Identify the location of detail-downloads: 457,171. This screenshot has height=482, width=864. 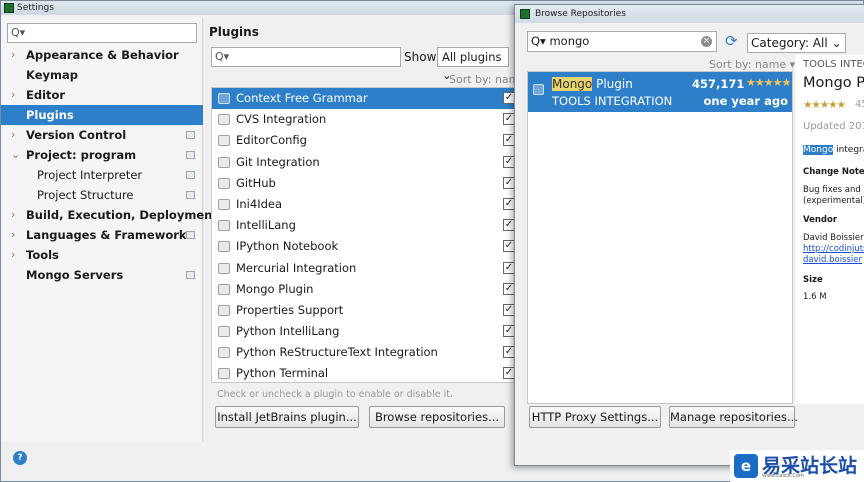
(859, 104).